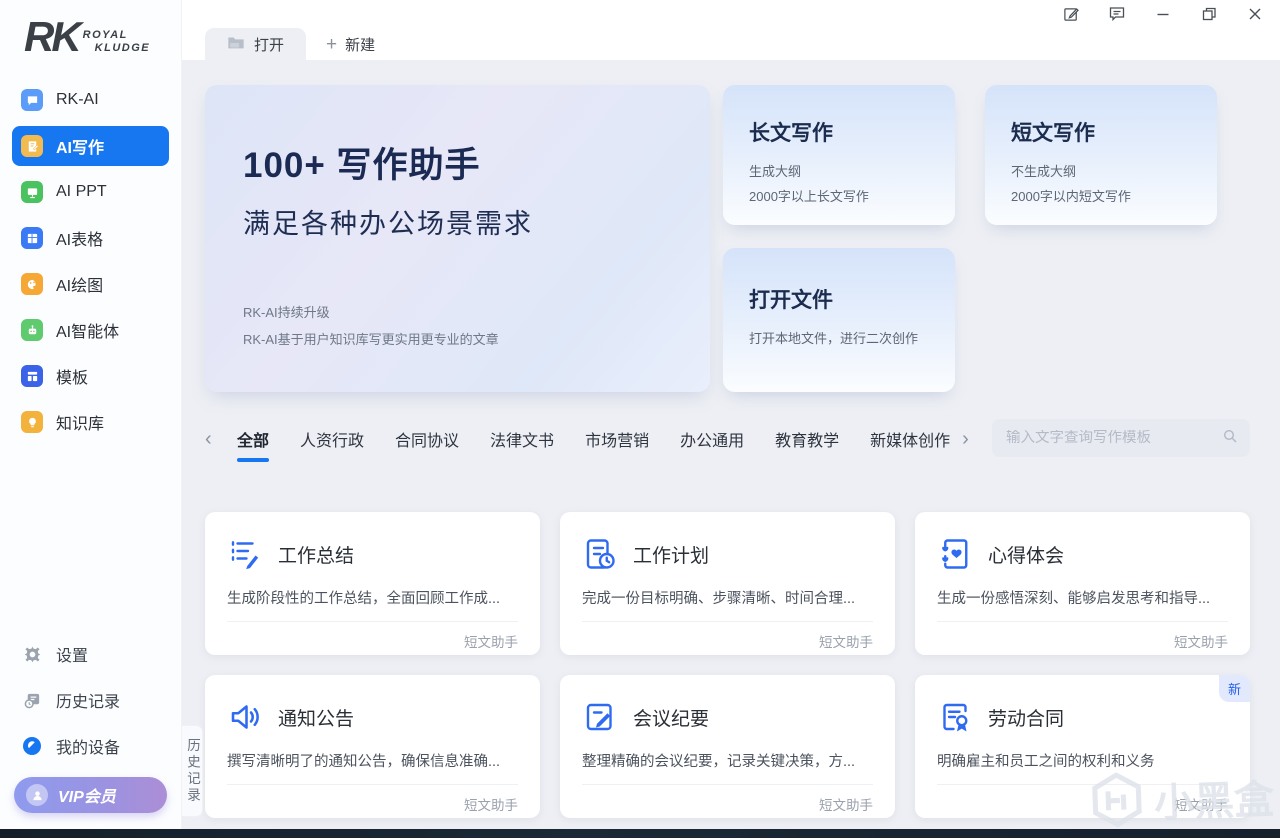 Image resolution: width=1280 pixels, height=838 pixels. What do you see at coordinates (32, 376) in the screenshot?
I see `template-icon` at bounding box center [32, 376].